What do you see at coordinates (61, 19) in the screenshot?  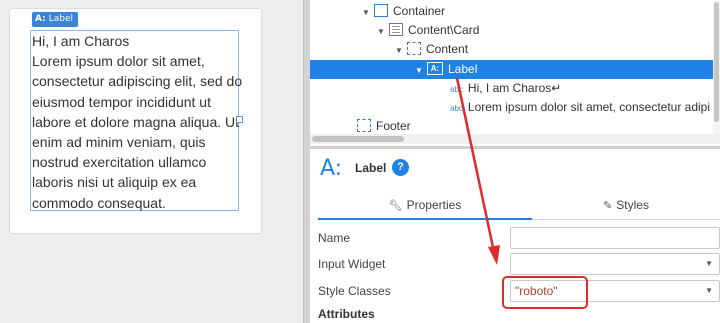 I see `selection-tag-label: Label` at bounding box center [61, 19].